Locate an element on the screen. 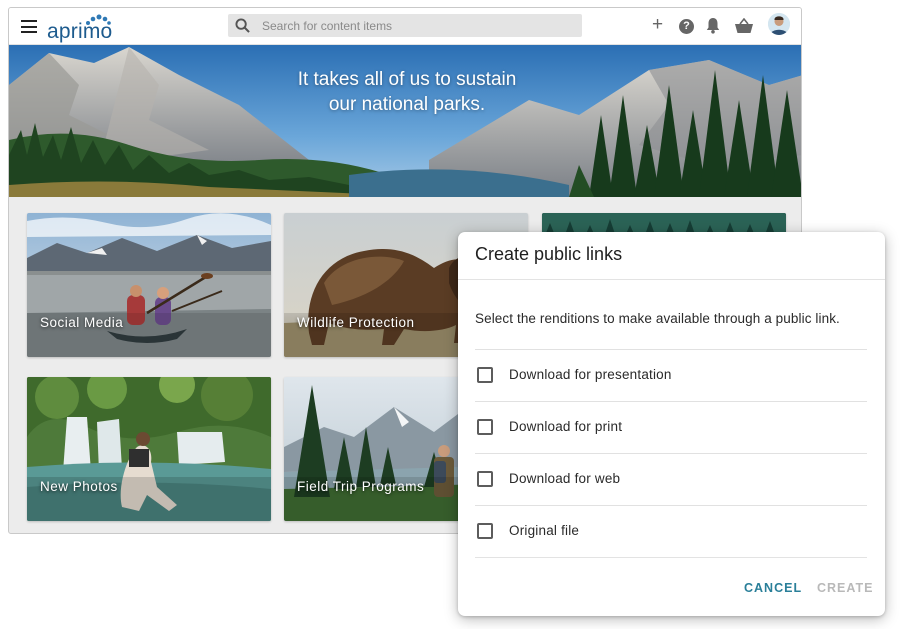  tile-image-lake-kayak is located at coordinates (149, 285).